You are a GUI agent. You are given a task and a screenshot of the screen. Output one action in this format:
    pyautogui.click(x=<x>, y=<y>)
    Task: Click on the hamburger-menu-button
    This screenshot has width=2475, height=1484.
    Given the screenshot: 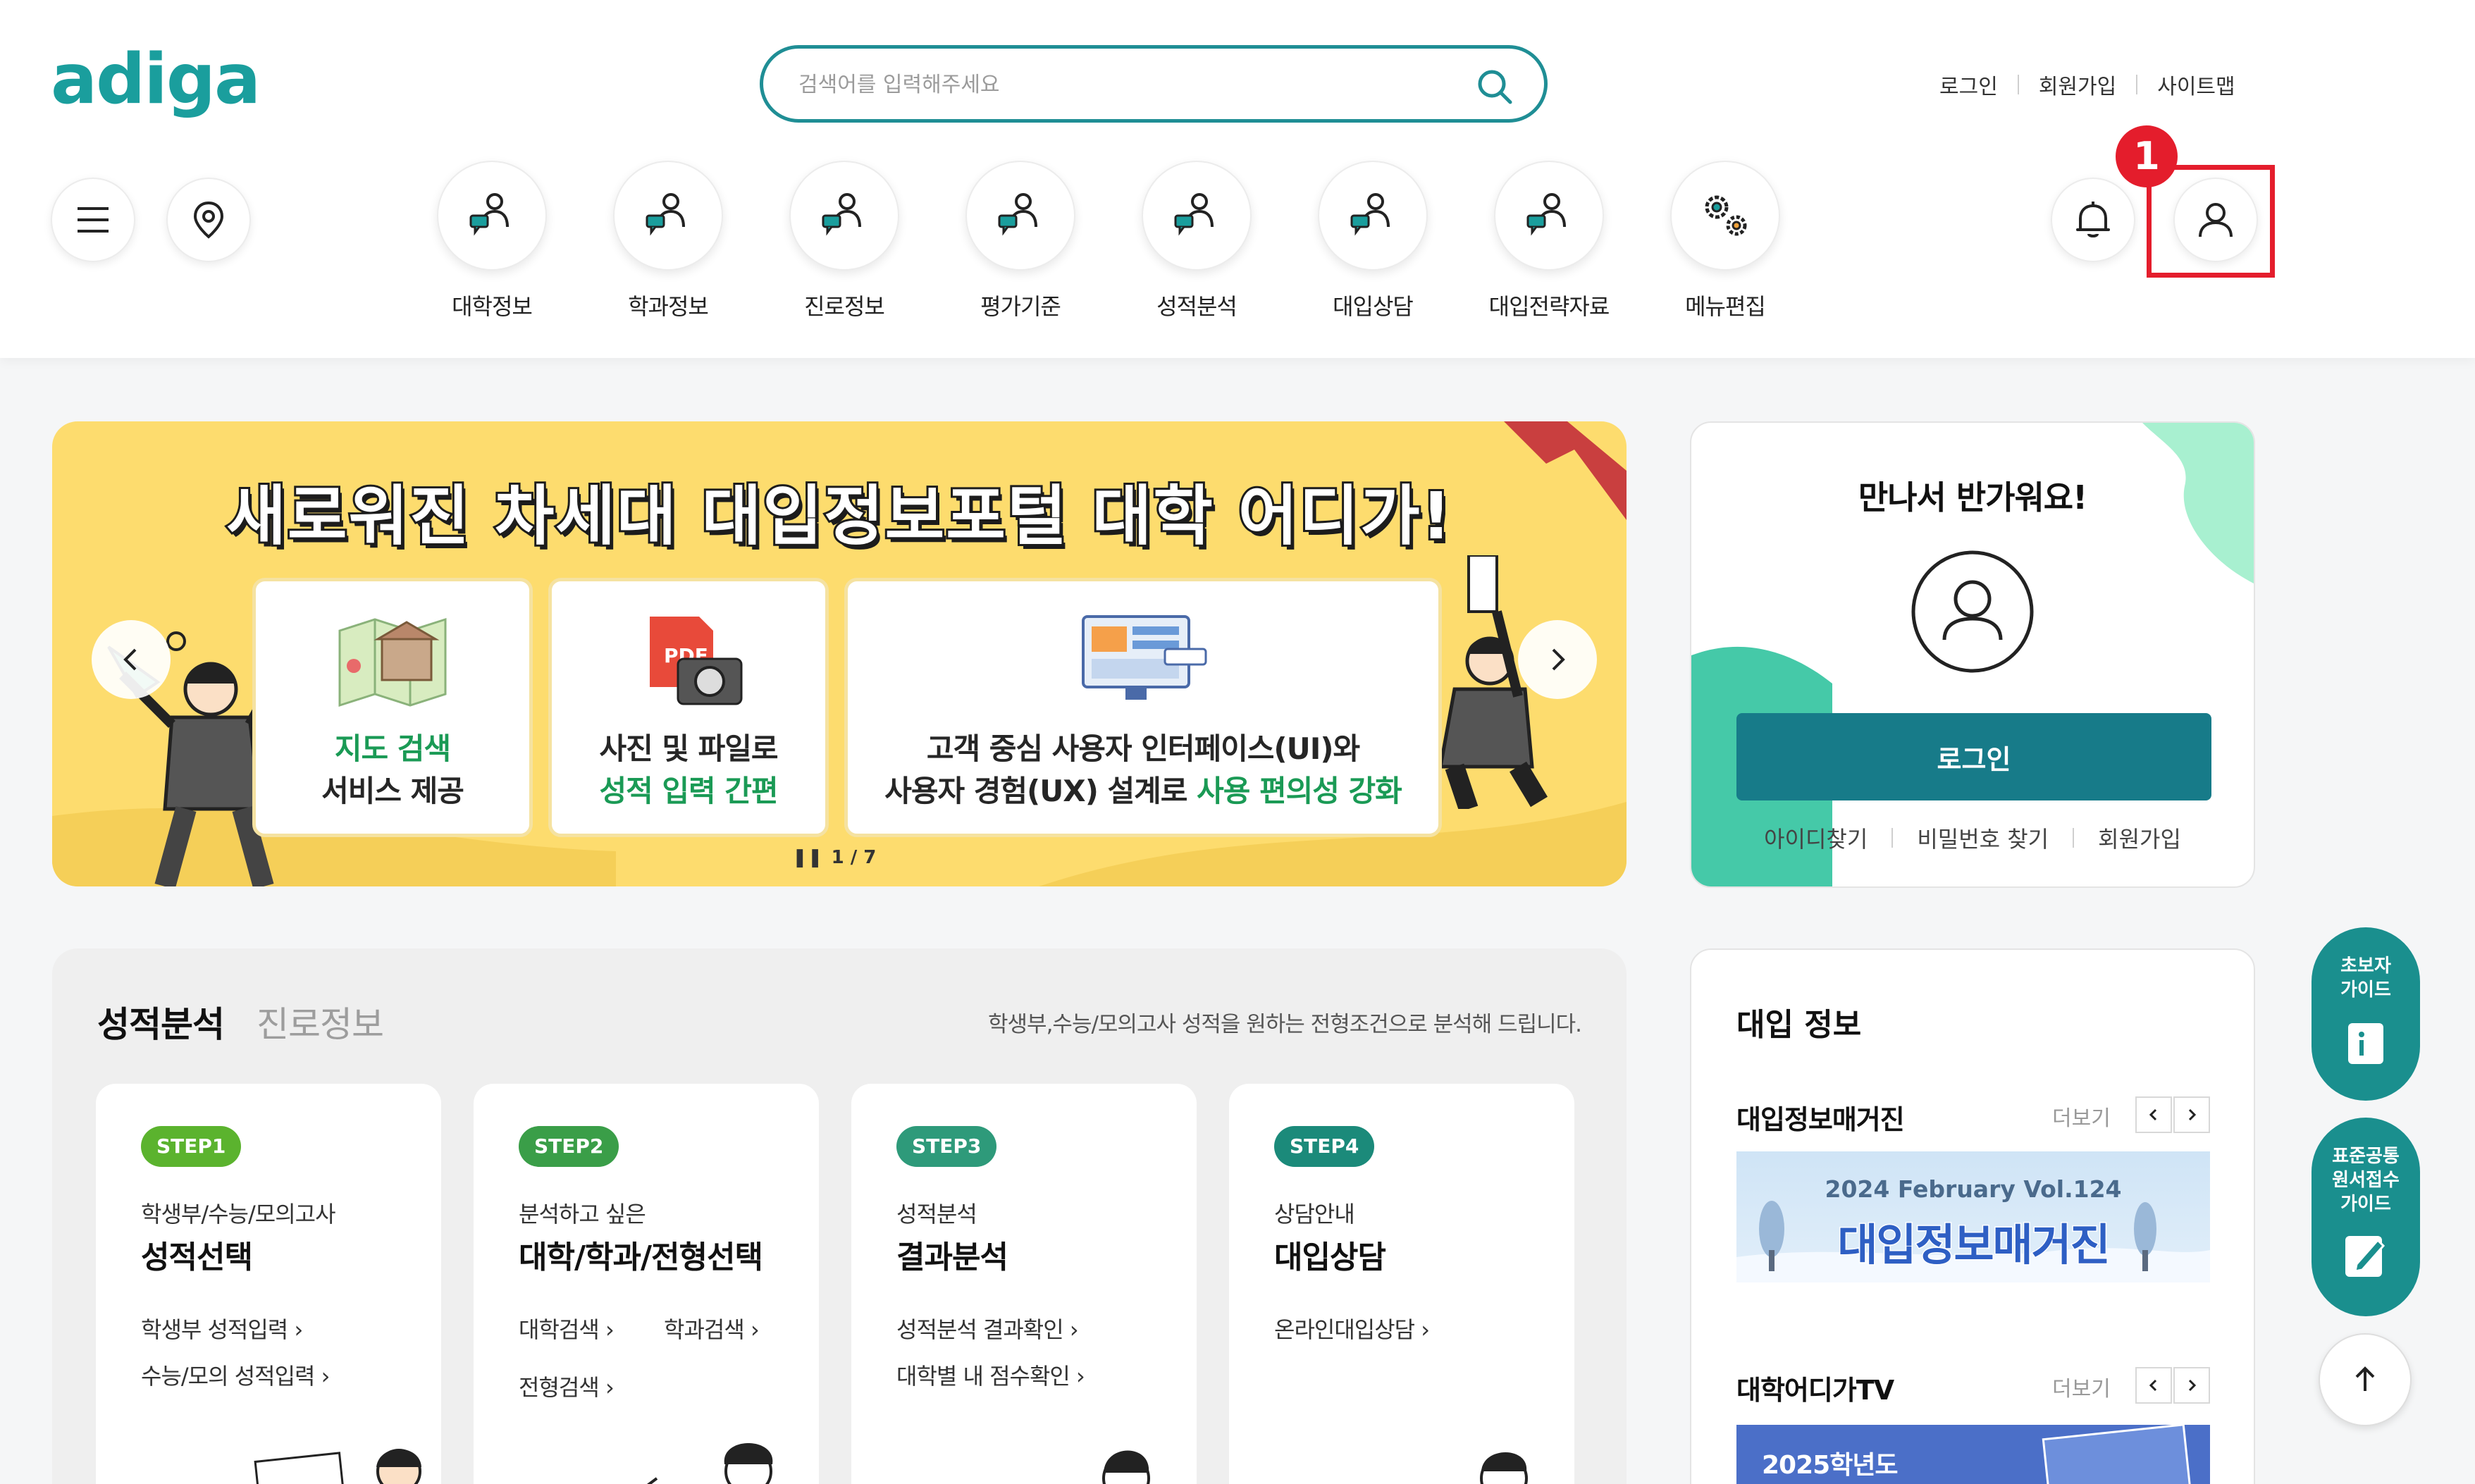 What is the action you would take?
    pyautogui.click(x=93, y=220)
    